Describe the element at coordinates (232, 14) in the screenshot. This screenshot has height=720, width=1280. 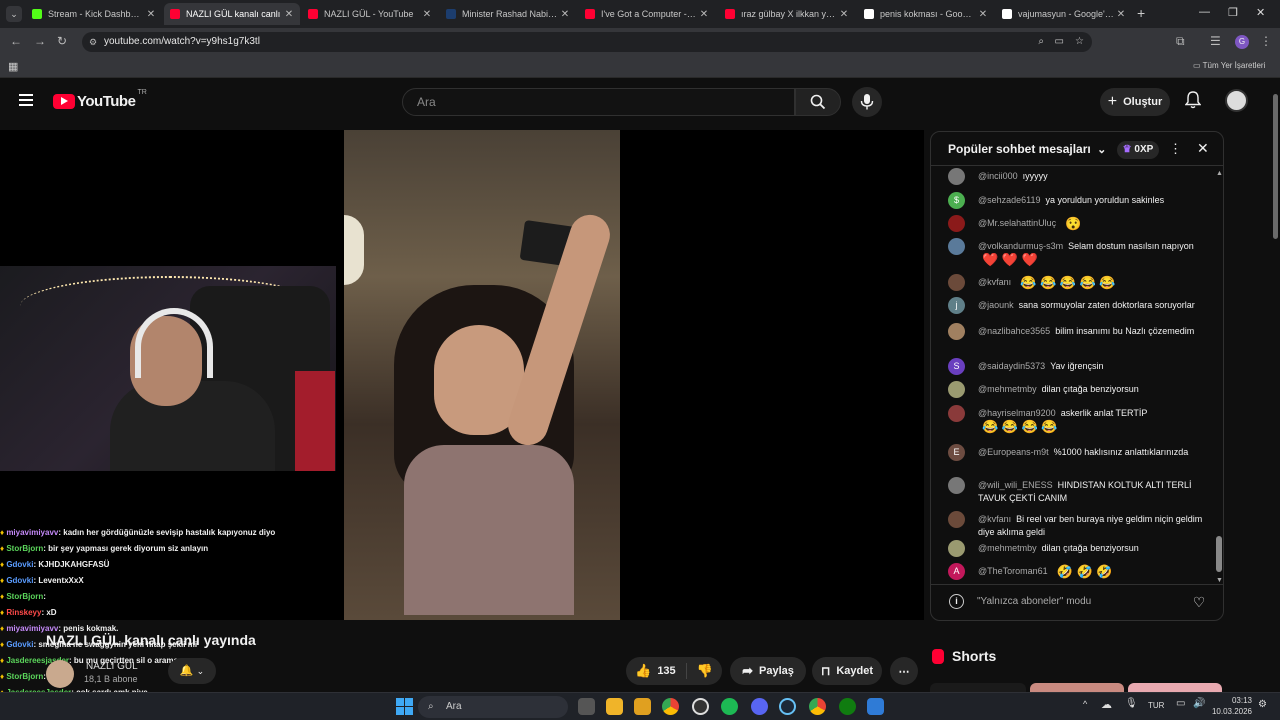
I see `browser-tab: NAZLI GÜL kanalı canlı ✕` at that location.